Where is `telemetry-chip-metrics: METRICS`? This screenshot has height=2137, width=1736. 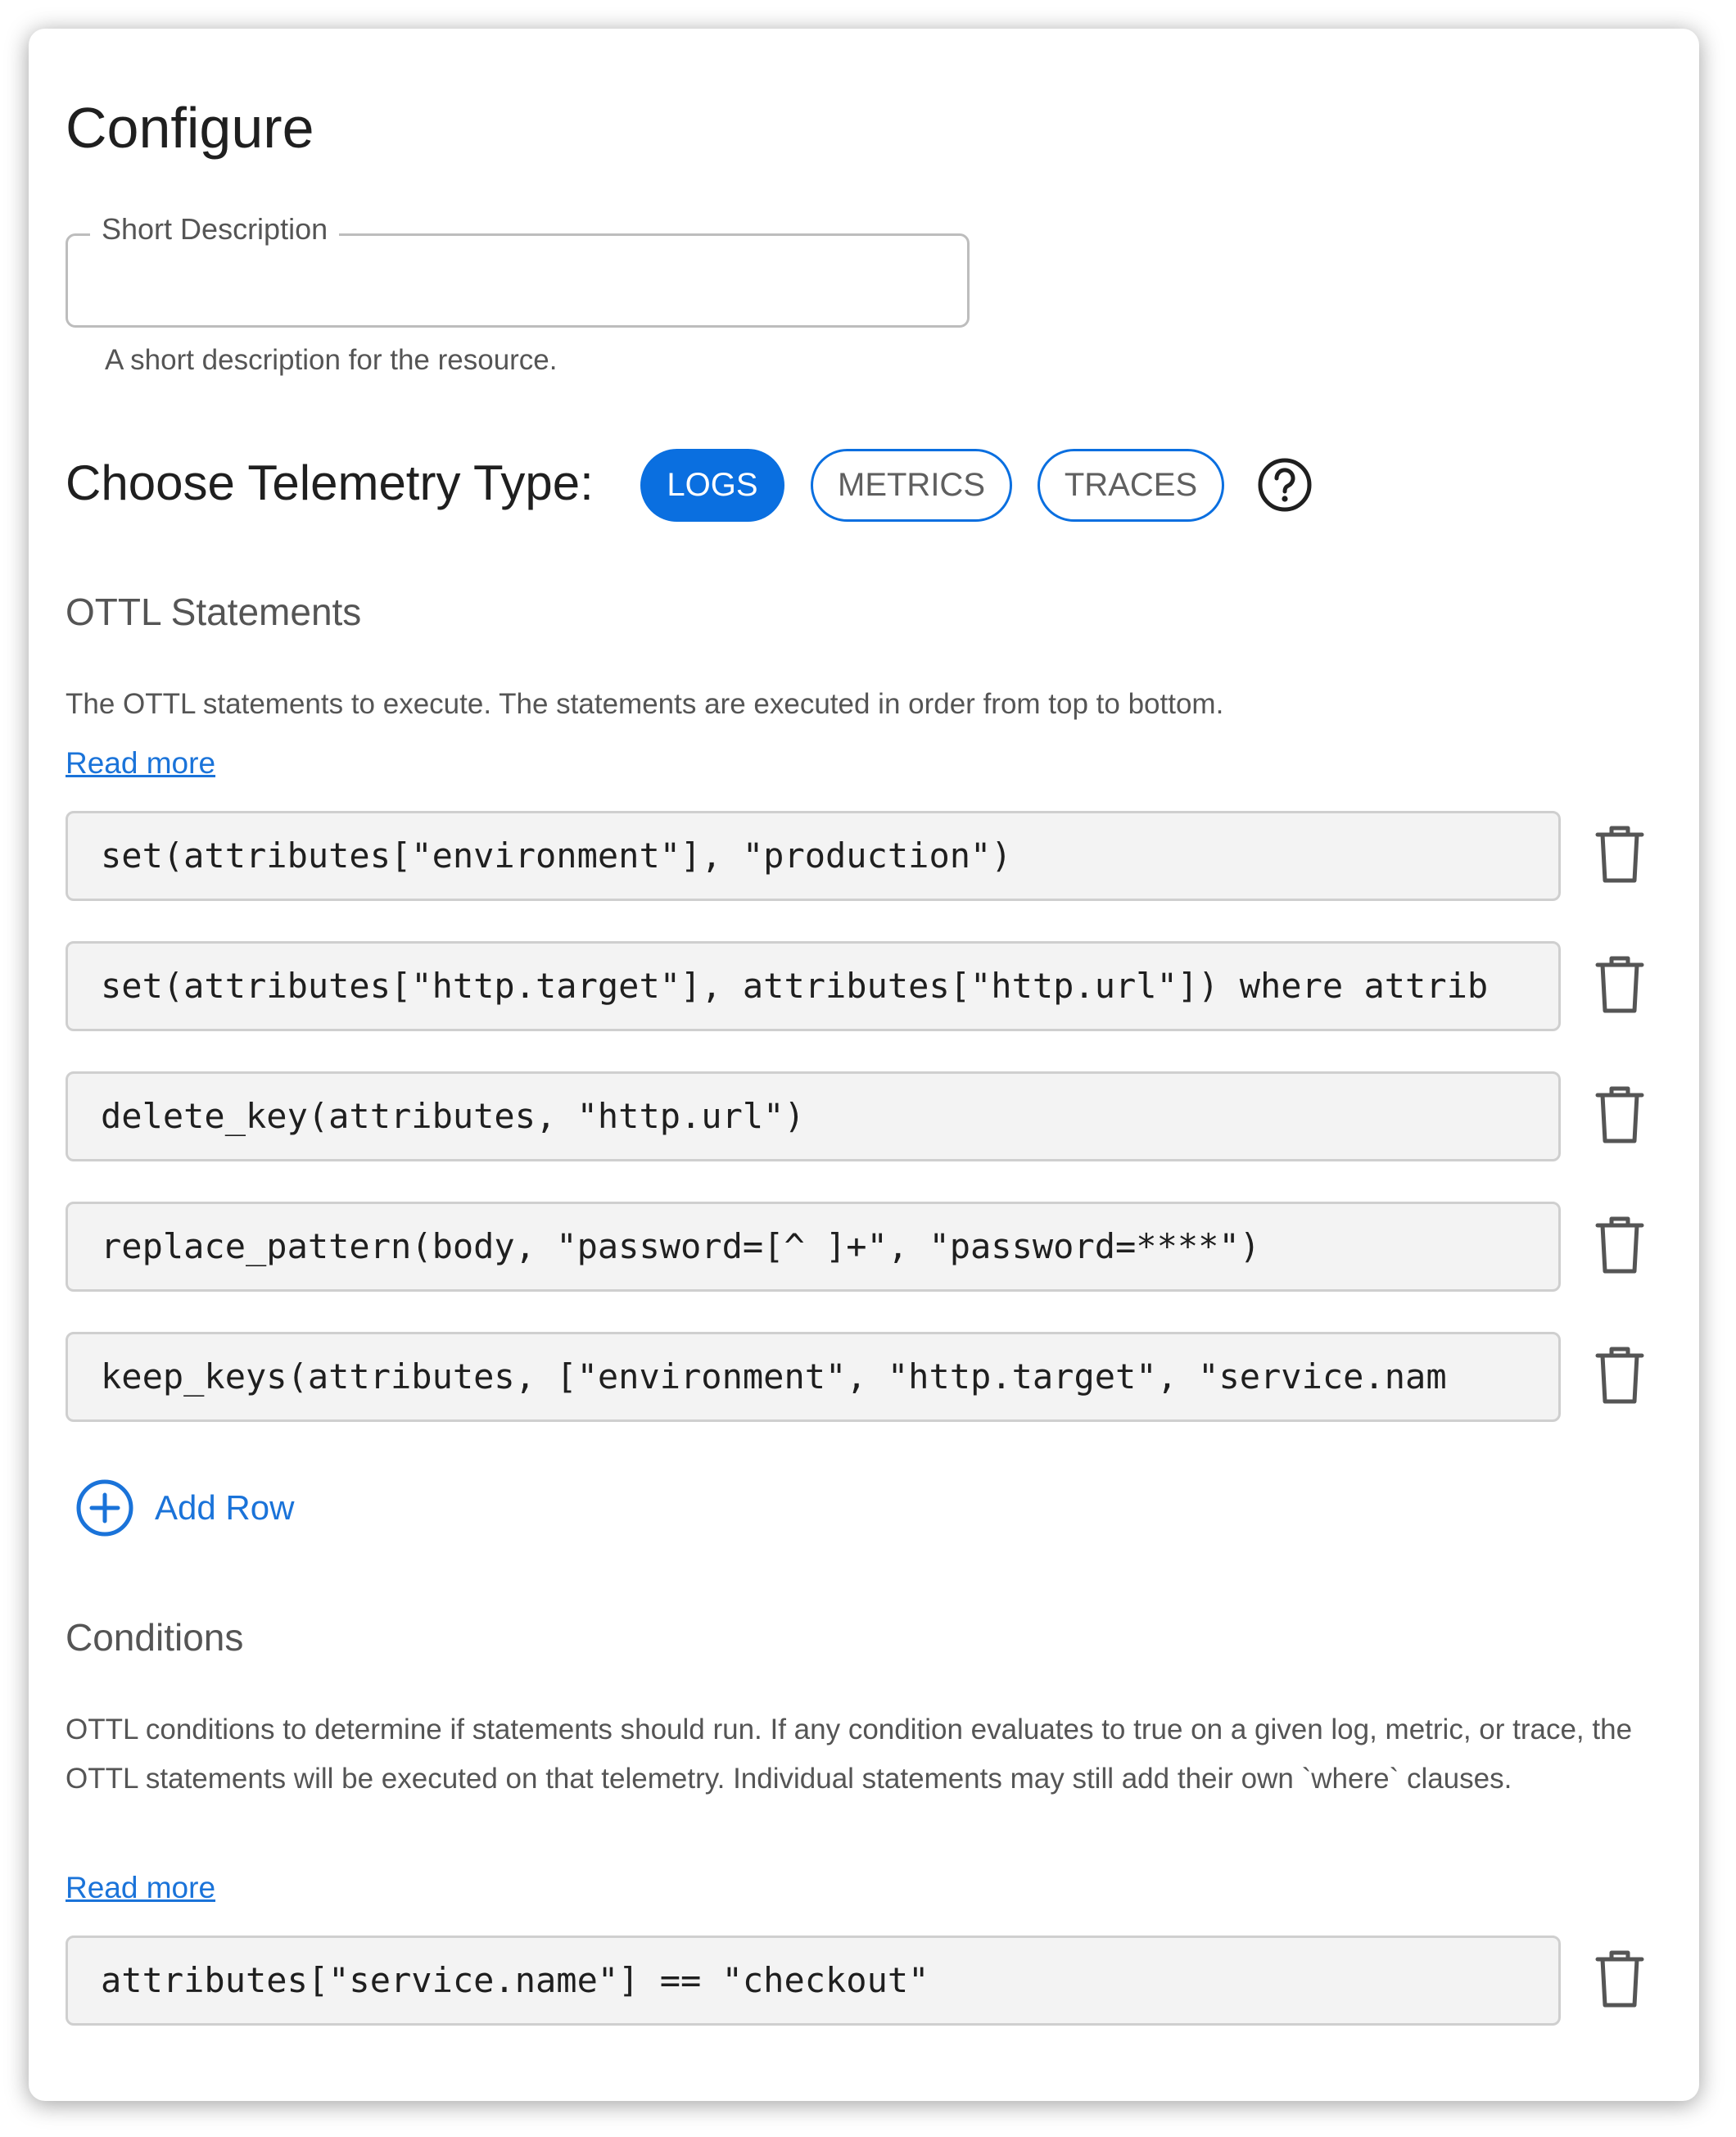
telemetry-chip-metrics: METRICS is located at coordinates (911, 485).